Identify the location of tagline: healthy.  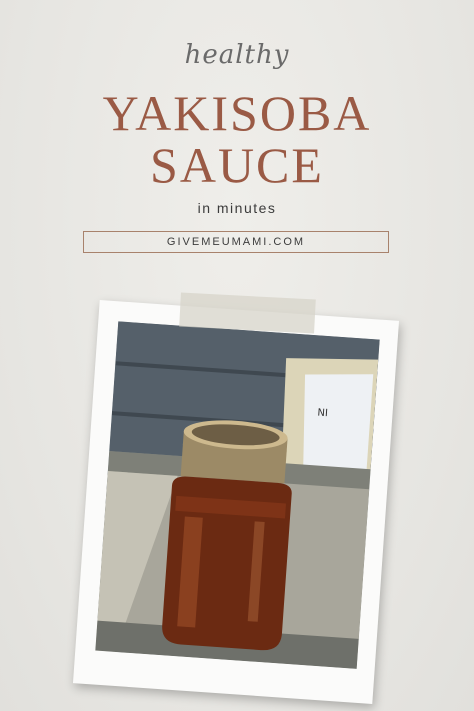
(237, 55).